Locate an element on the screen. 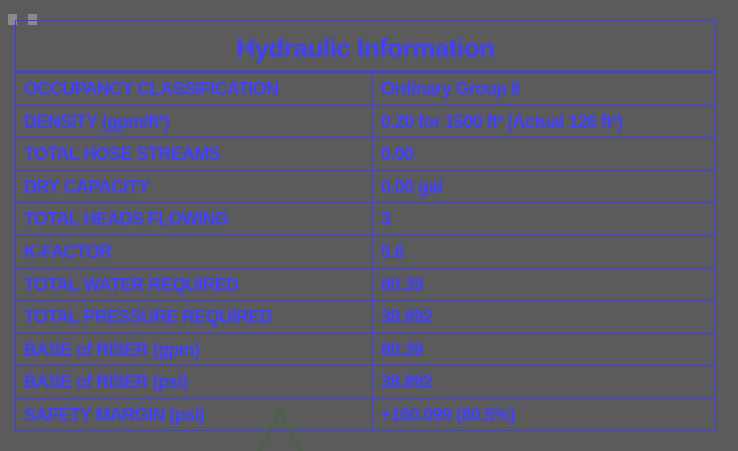 The height and width of the screenshot is (451, 738). row-label: TOTAL HOSE STREAMS is located at coordinates (194, 154).